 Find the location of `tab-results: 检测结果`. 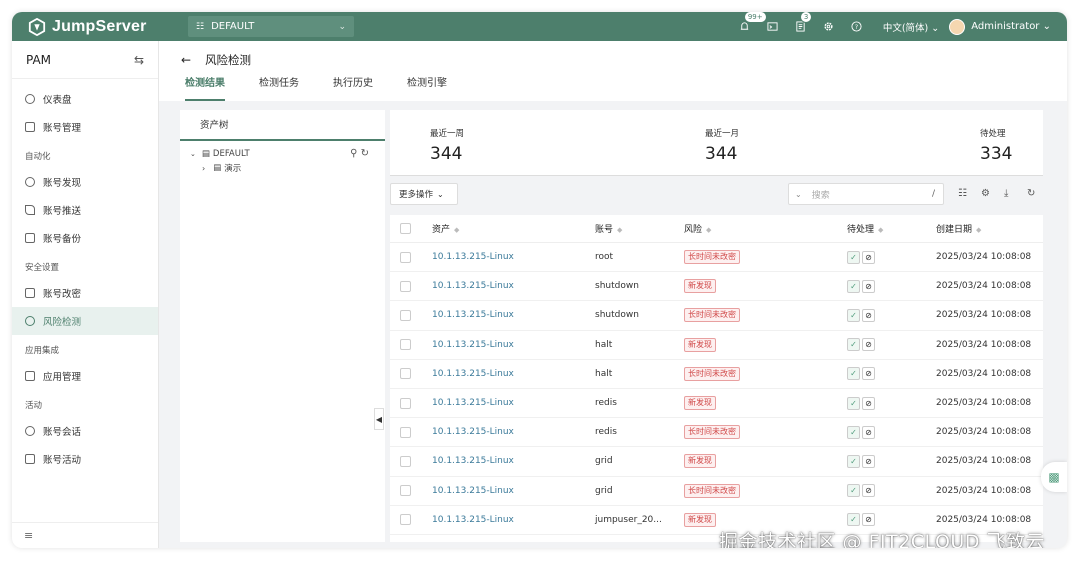

tab-results: 检测结果 is located at coordinates (205, 89).